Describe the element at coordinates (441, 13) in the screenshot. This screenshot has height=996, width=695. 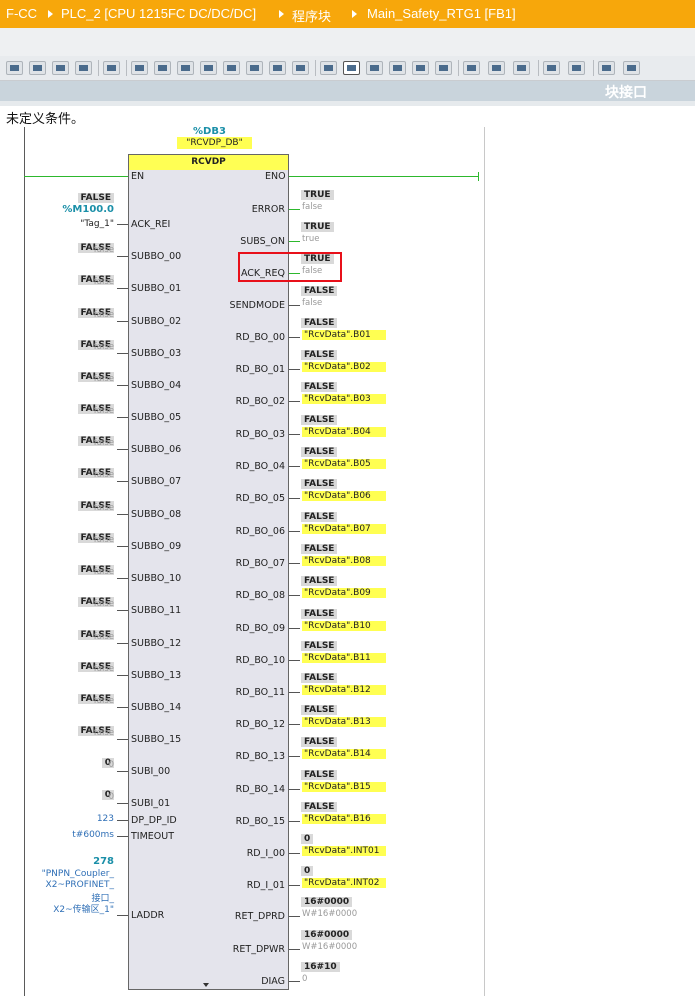
I see `breadcrumb-item-block: Main_Safety_RTG1 [FB1]` at that location.